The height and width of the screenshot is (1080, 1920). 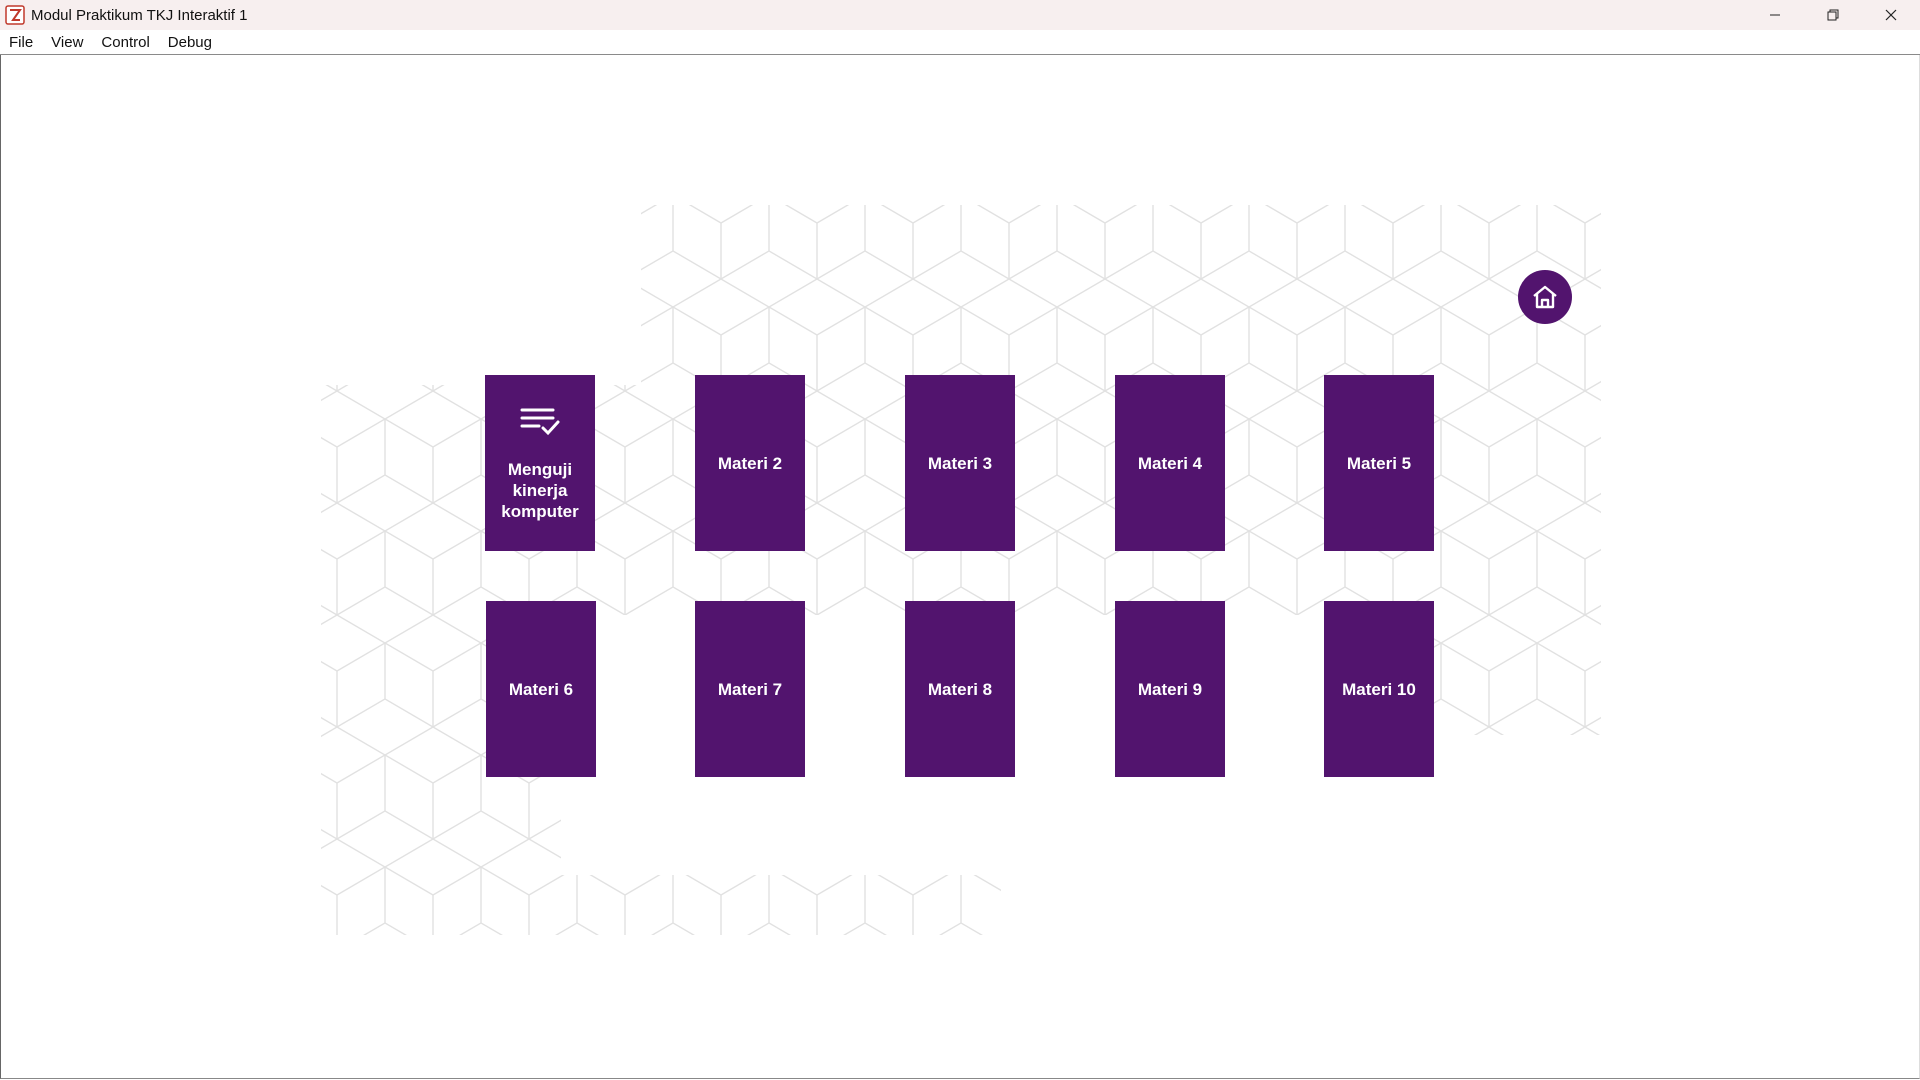 I want to click on tile-materi-8: Materi 8, so click(x=960, y=689).